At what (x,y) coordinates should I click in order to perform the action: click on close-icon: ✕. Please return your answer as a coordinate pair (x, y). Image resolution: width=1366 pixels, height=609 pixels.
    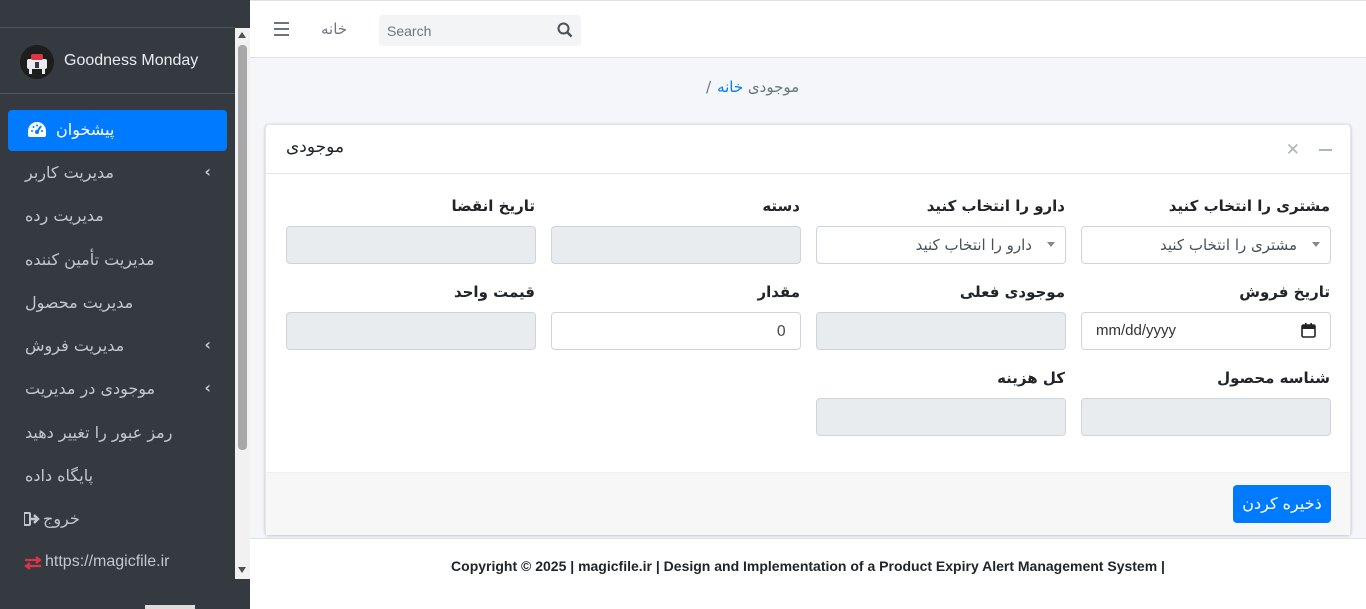
    Looking at the image, I should click on (1293, 150).